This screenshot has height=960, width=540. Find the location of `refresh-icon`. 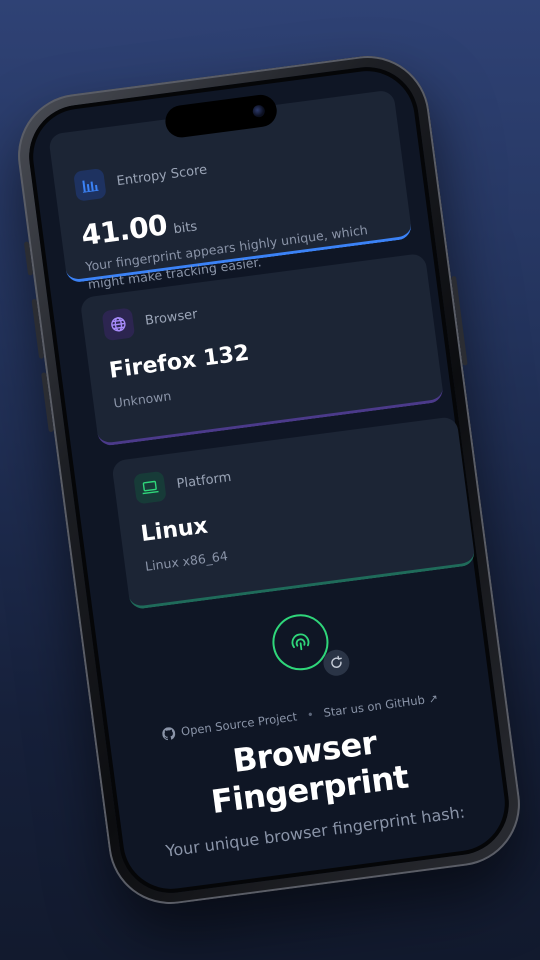

refresh-icon is located at coordinates (336, 661).